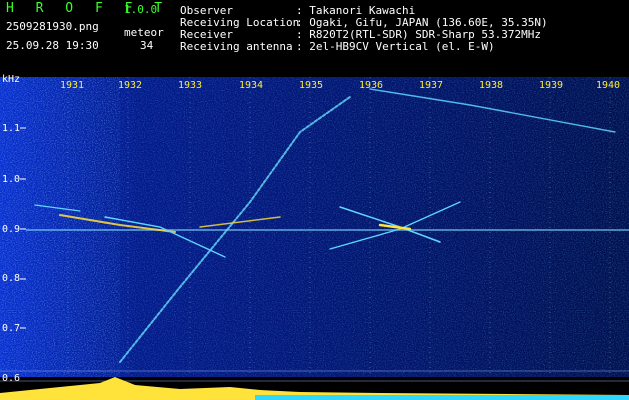 The image size is (629, 400). What do you see at coordinates (72, 85) in the screenshot?
I see `x-tick-label: 1931` at bounding box center [72, 85].